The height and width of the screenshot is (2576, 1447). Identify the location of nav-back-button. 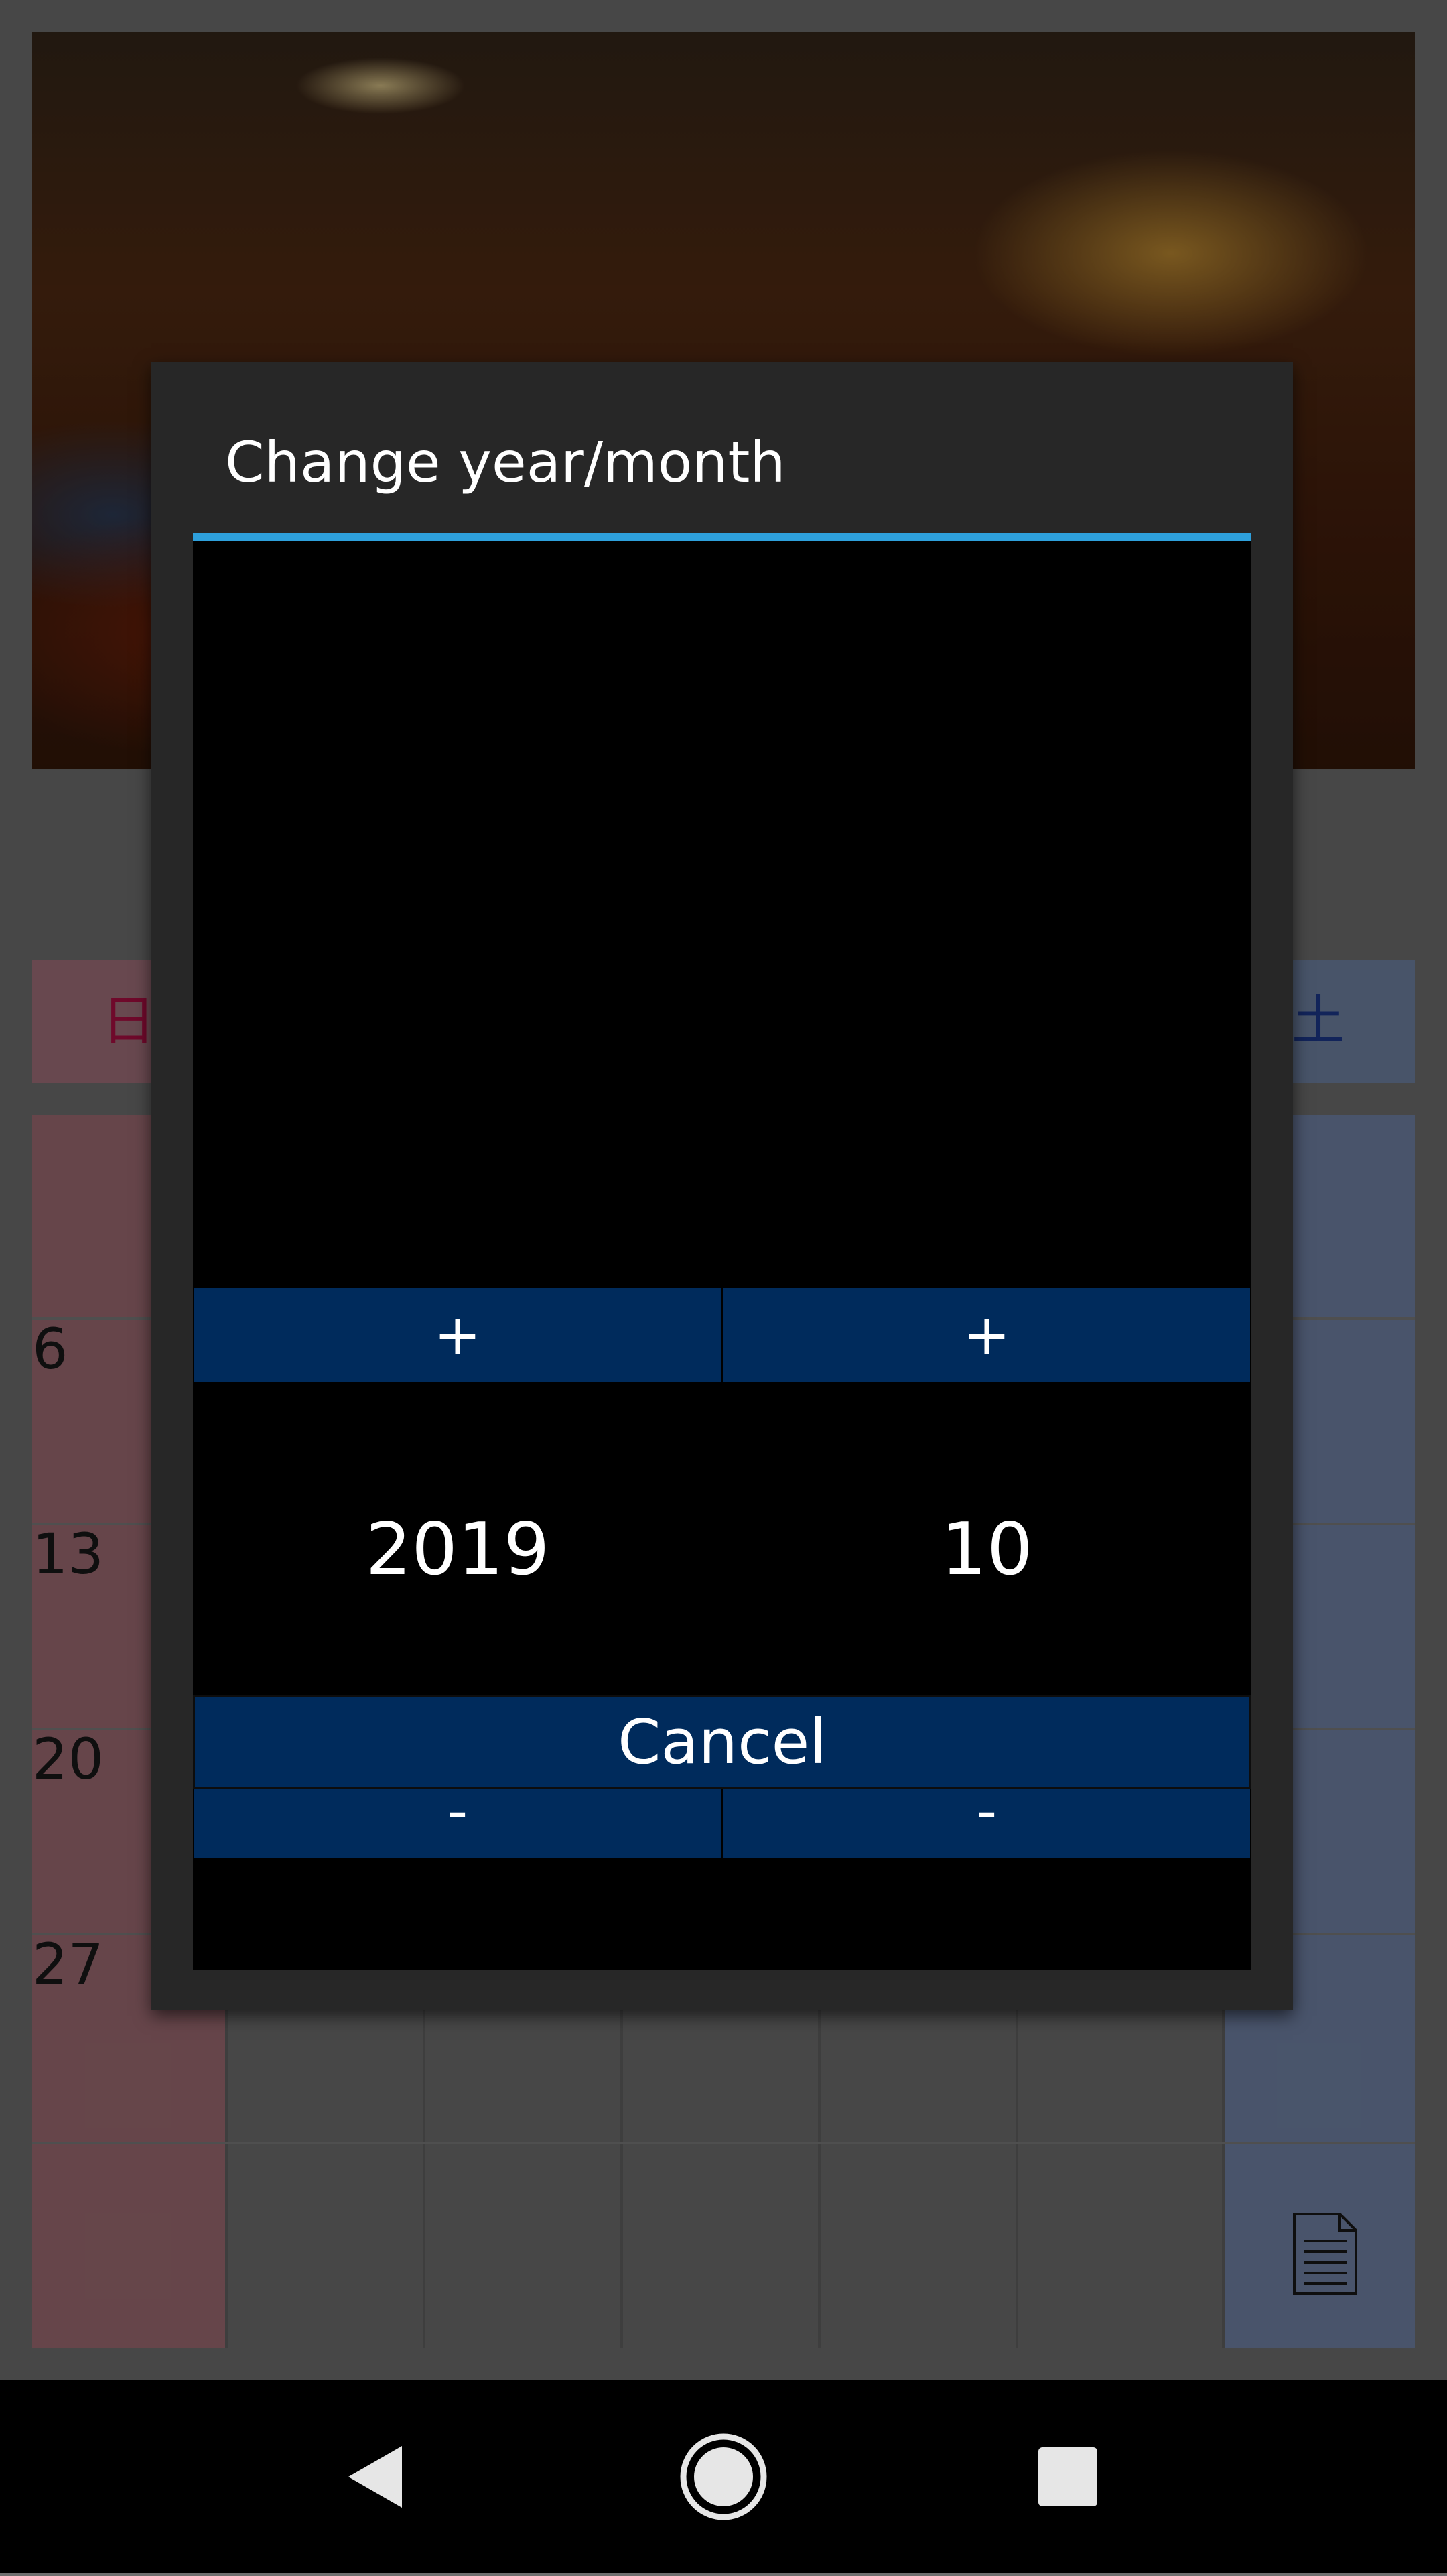
(375, 2476).